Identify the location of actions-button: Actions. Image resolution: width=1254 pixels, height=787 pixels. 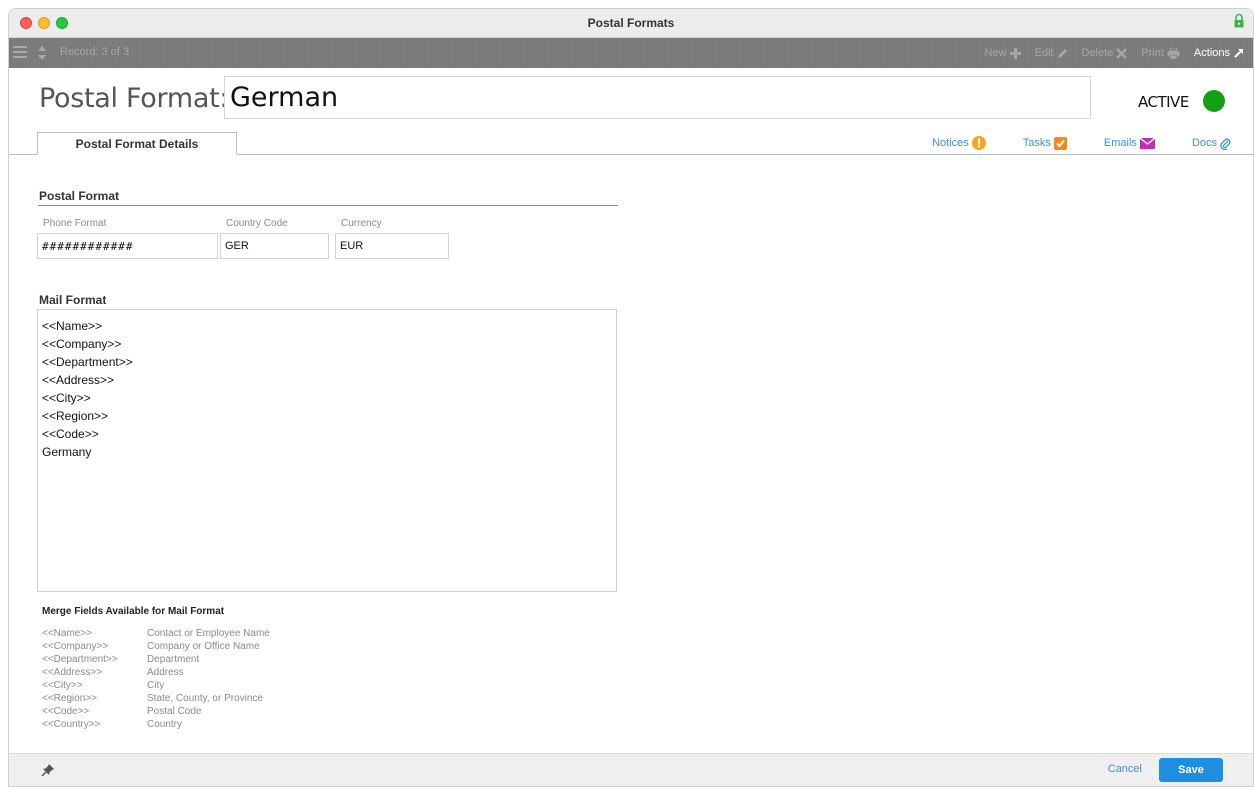
(1219, 53).